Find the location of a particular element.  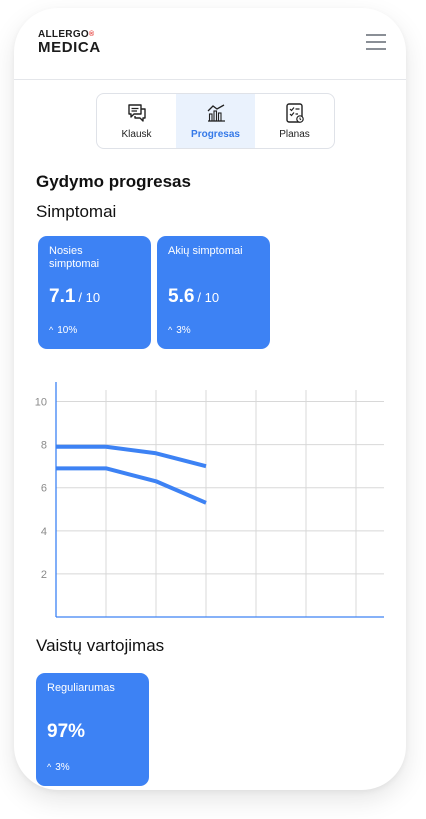

allergomedica-logo: ALLERGO® MEDICA is located at coordinates (69, 43).